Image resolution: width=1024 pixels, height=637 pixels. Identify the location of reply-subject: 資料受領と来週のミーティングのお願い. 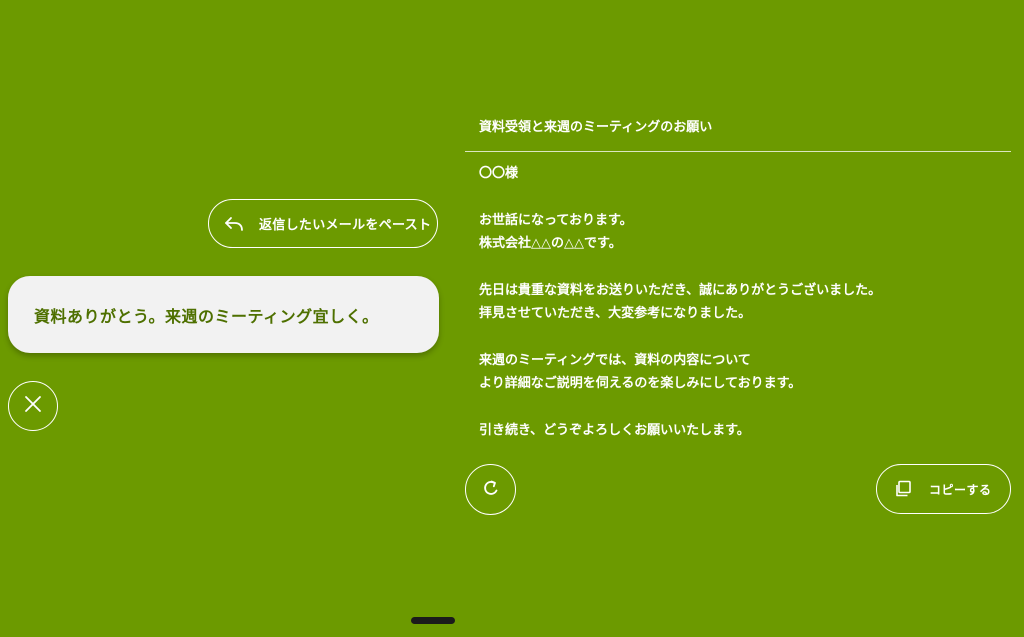
(738, 128).